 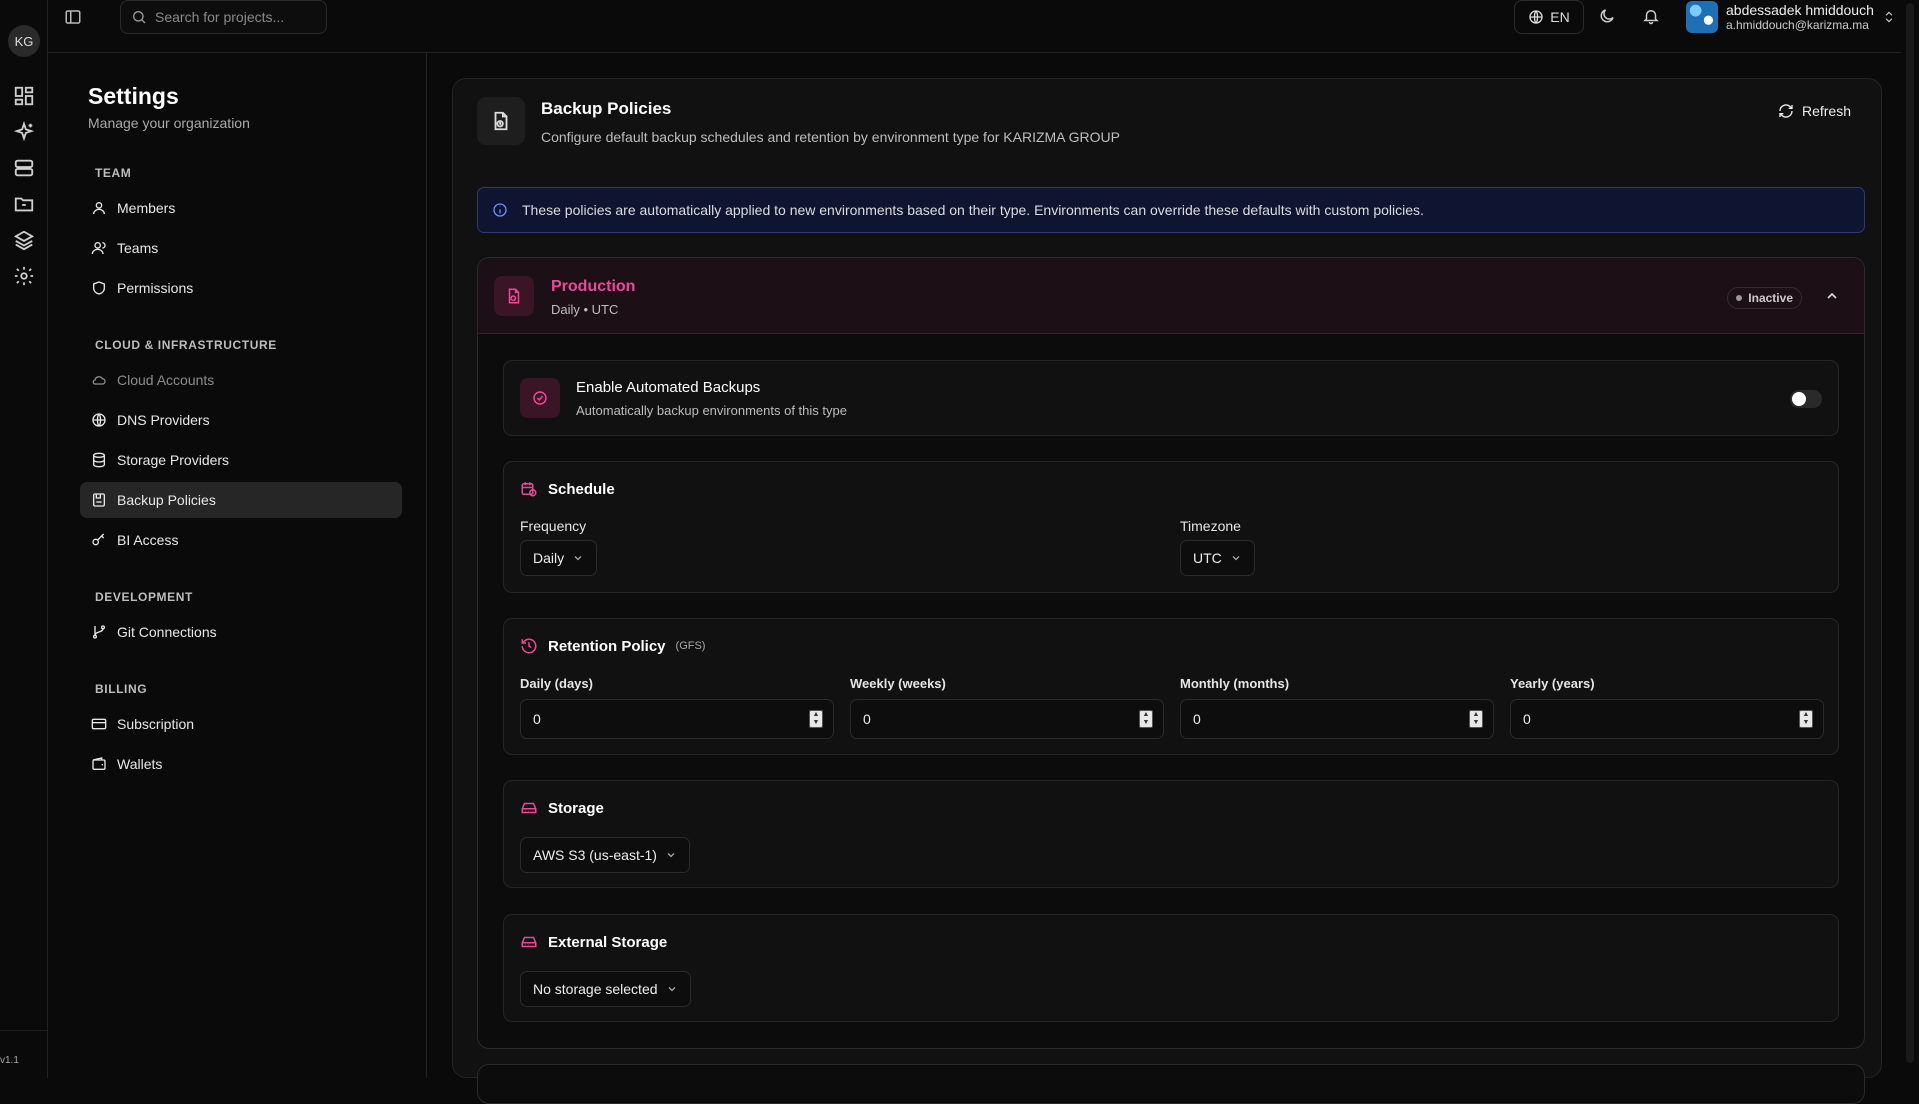 What do you see at coordinates (99, 420) in the screenshot?
I see `globe-icon` at bounding box center [99, 420].